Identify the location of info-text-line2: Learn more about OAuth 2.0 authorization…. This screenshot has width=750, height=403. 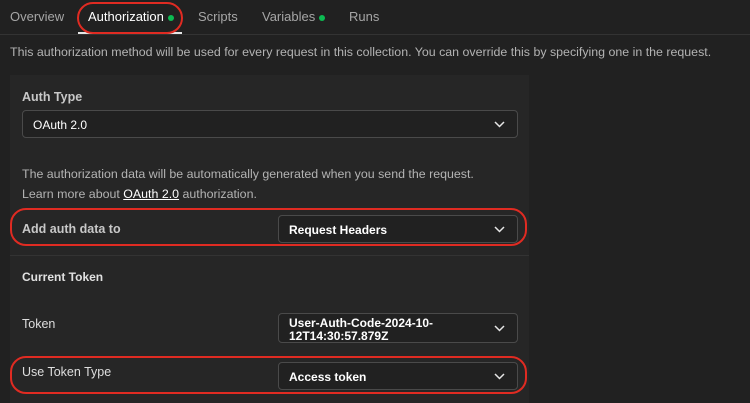
(139, 194).